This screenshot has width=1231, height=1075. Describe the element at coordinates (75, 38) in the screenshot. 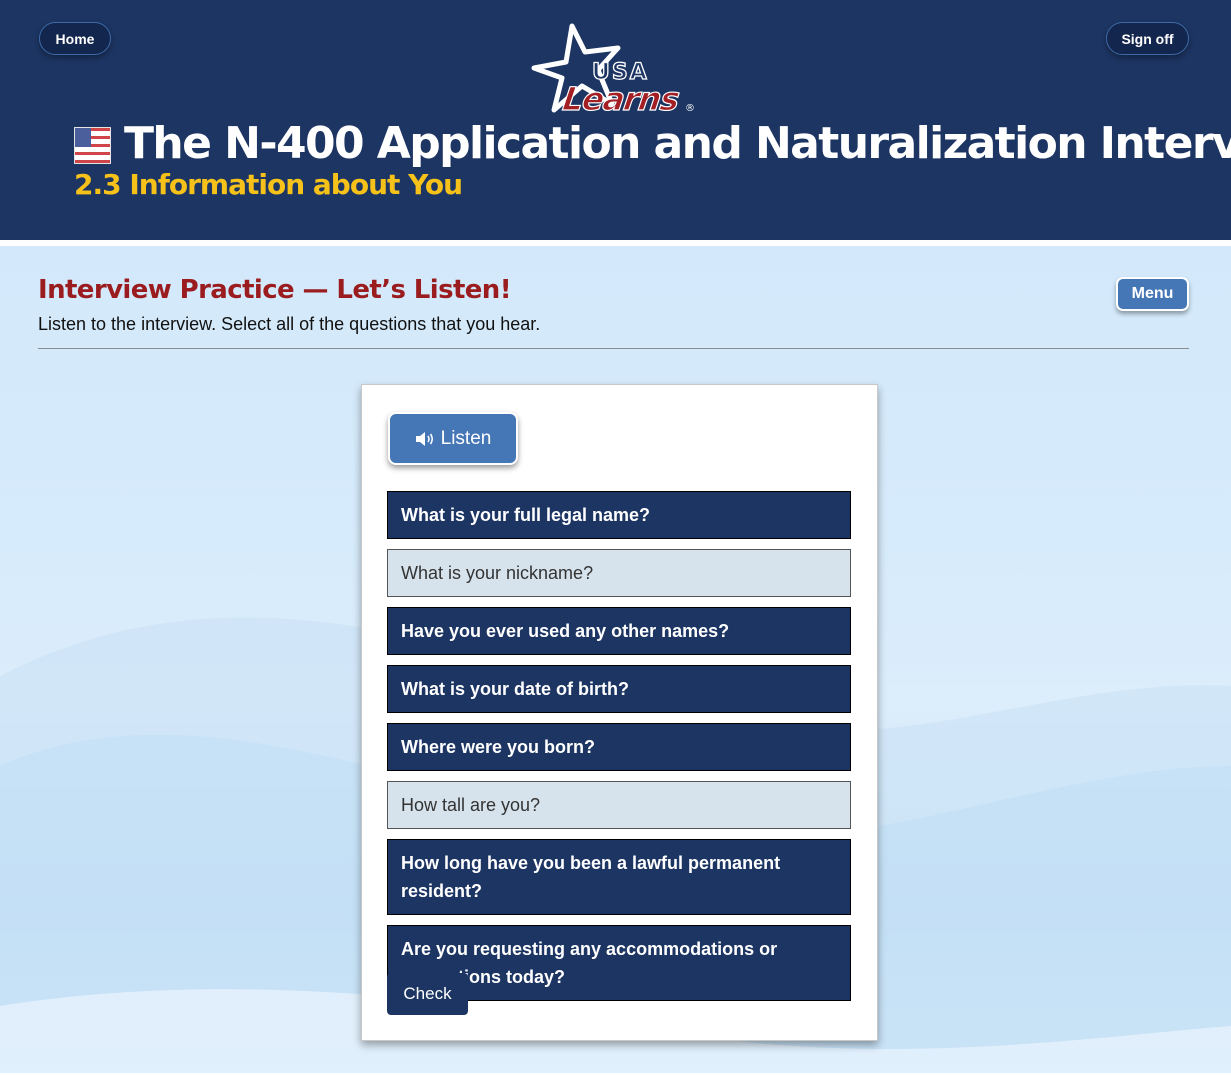

I see `home-button: Home` at that location.